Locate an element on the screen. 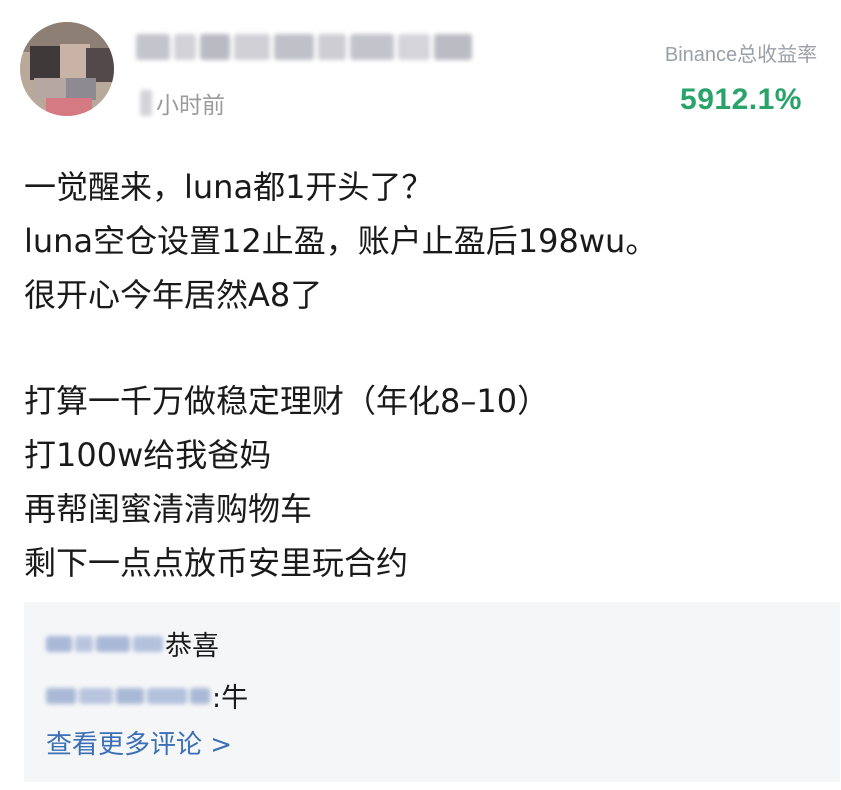 The image size is (841, 790). comment-text: 恭喜 is located at coordinates (192, 646).